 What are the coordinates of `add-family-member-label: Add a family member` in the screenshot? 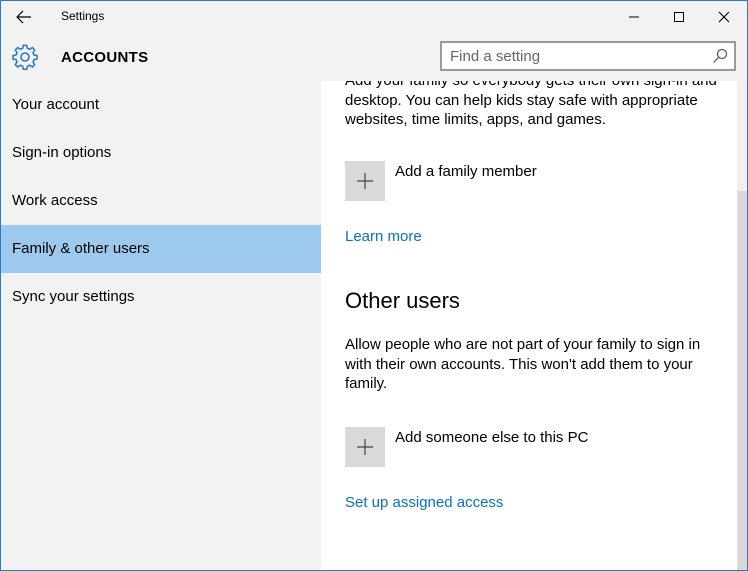 It's located at (466, 171).